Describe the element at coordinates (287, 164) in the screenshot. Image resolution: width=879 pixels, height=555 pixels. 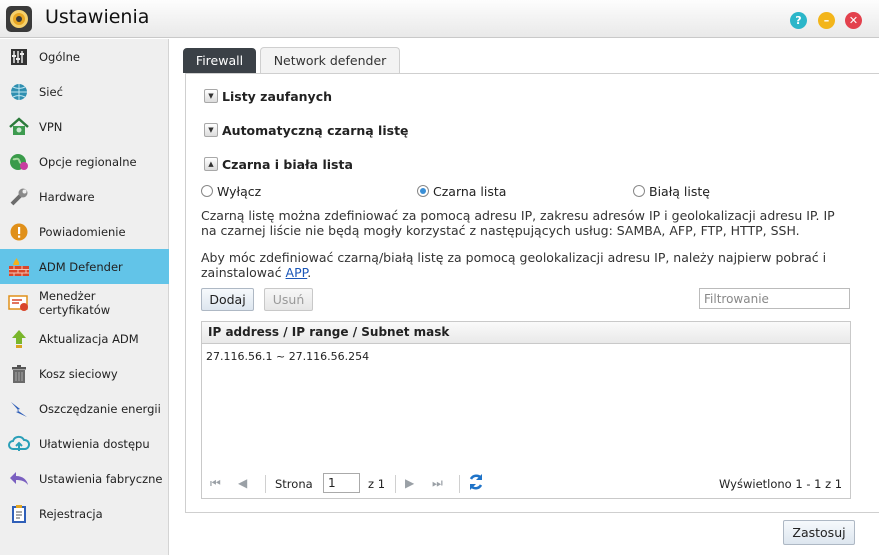
I see `section-title: Czarna i biała lista` at that location.